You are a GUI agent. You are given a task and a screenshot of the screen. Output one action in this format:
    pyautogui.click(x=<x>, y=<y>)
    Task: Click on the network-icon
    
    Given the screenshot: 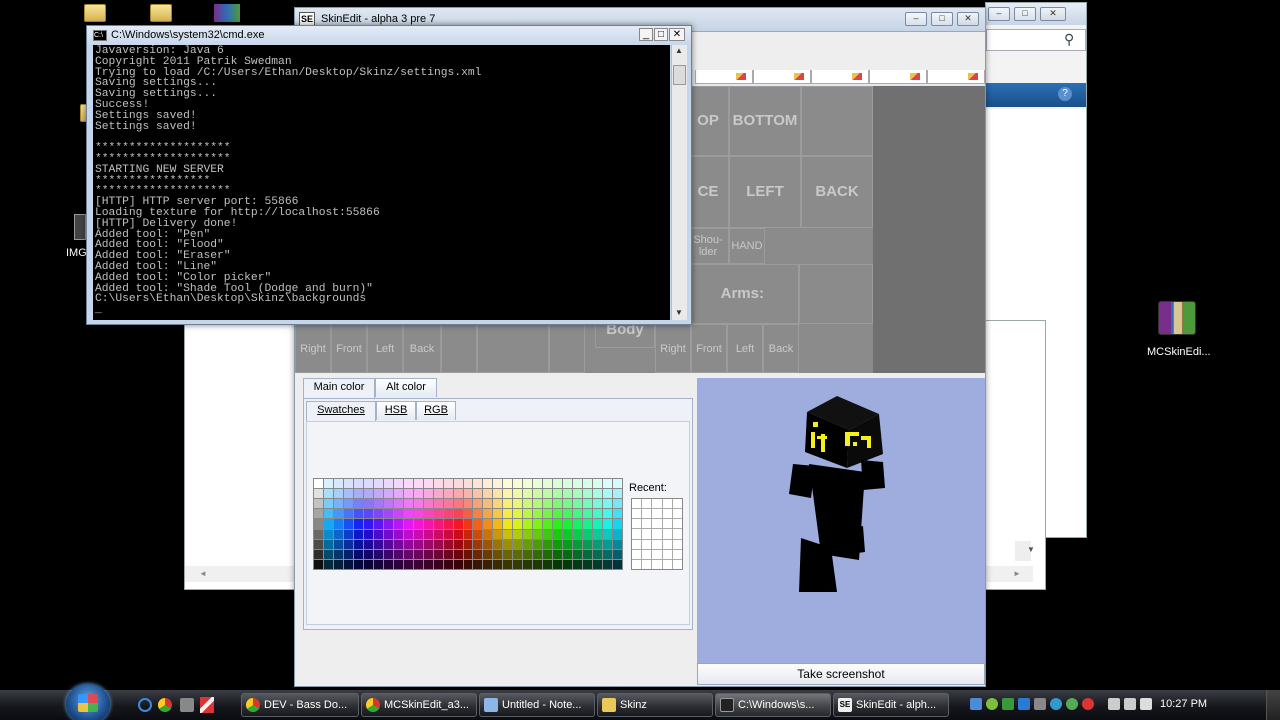 What is the action you would take?
    pyautogui.click(x=1130, y=704)
    